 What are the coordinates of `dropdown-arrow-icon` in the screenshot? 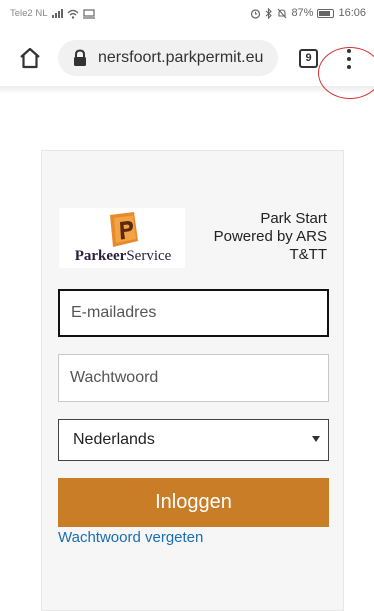 It's located at (316, 439).